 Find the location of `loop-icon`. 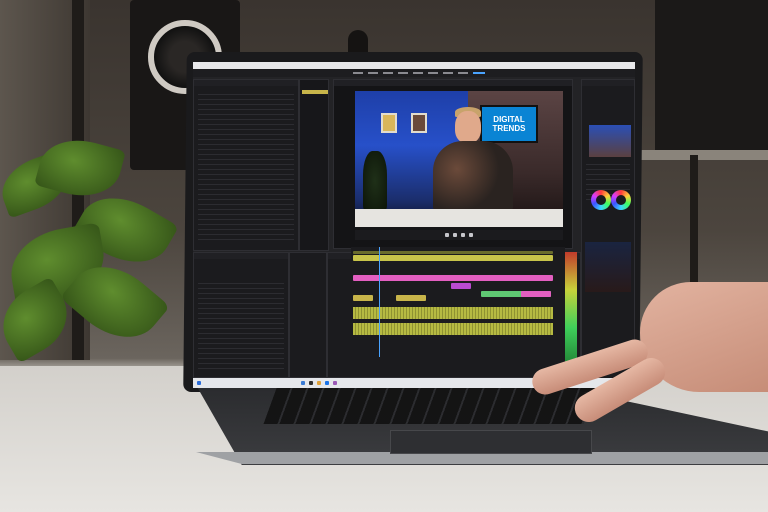

loop-icon is located at coordinates (471, 235).